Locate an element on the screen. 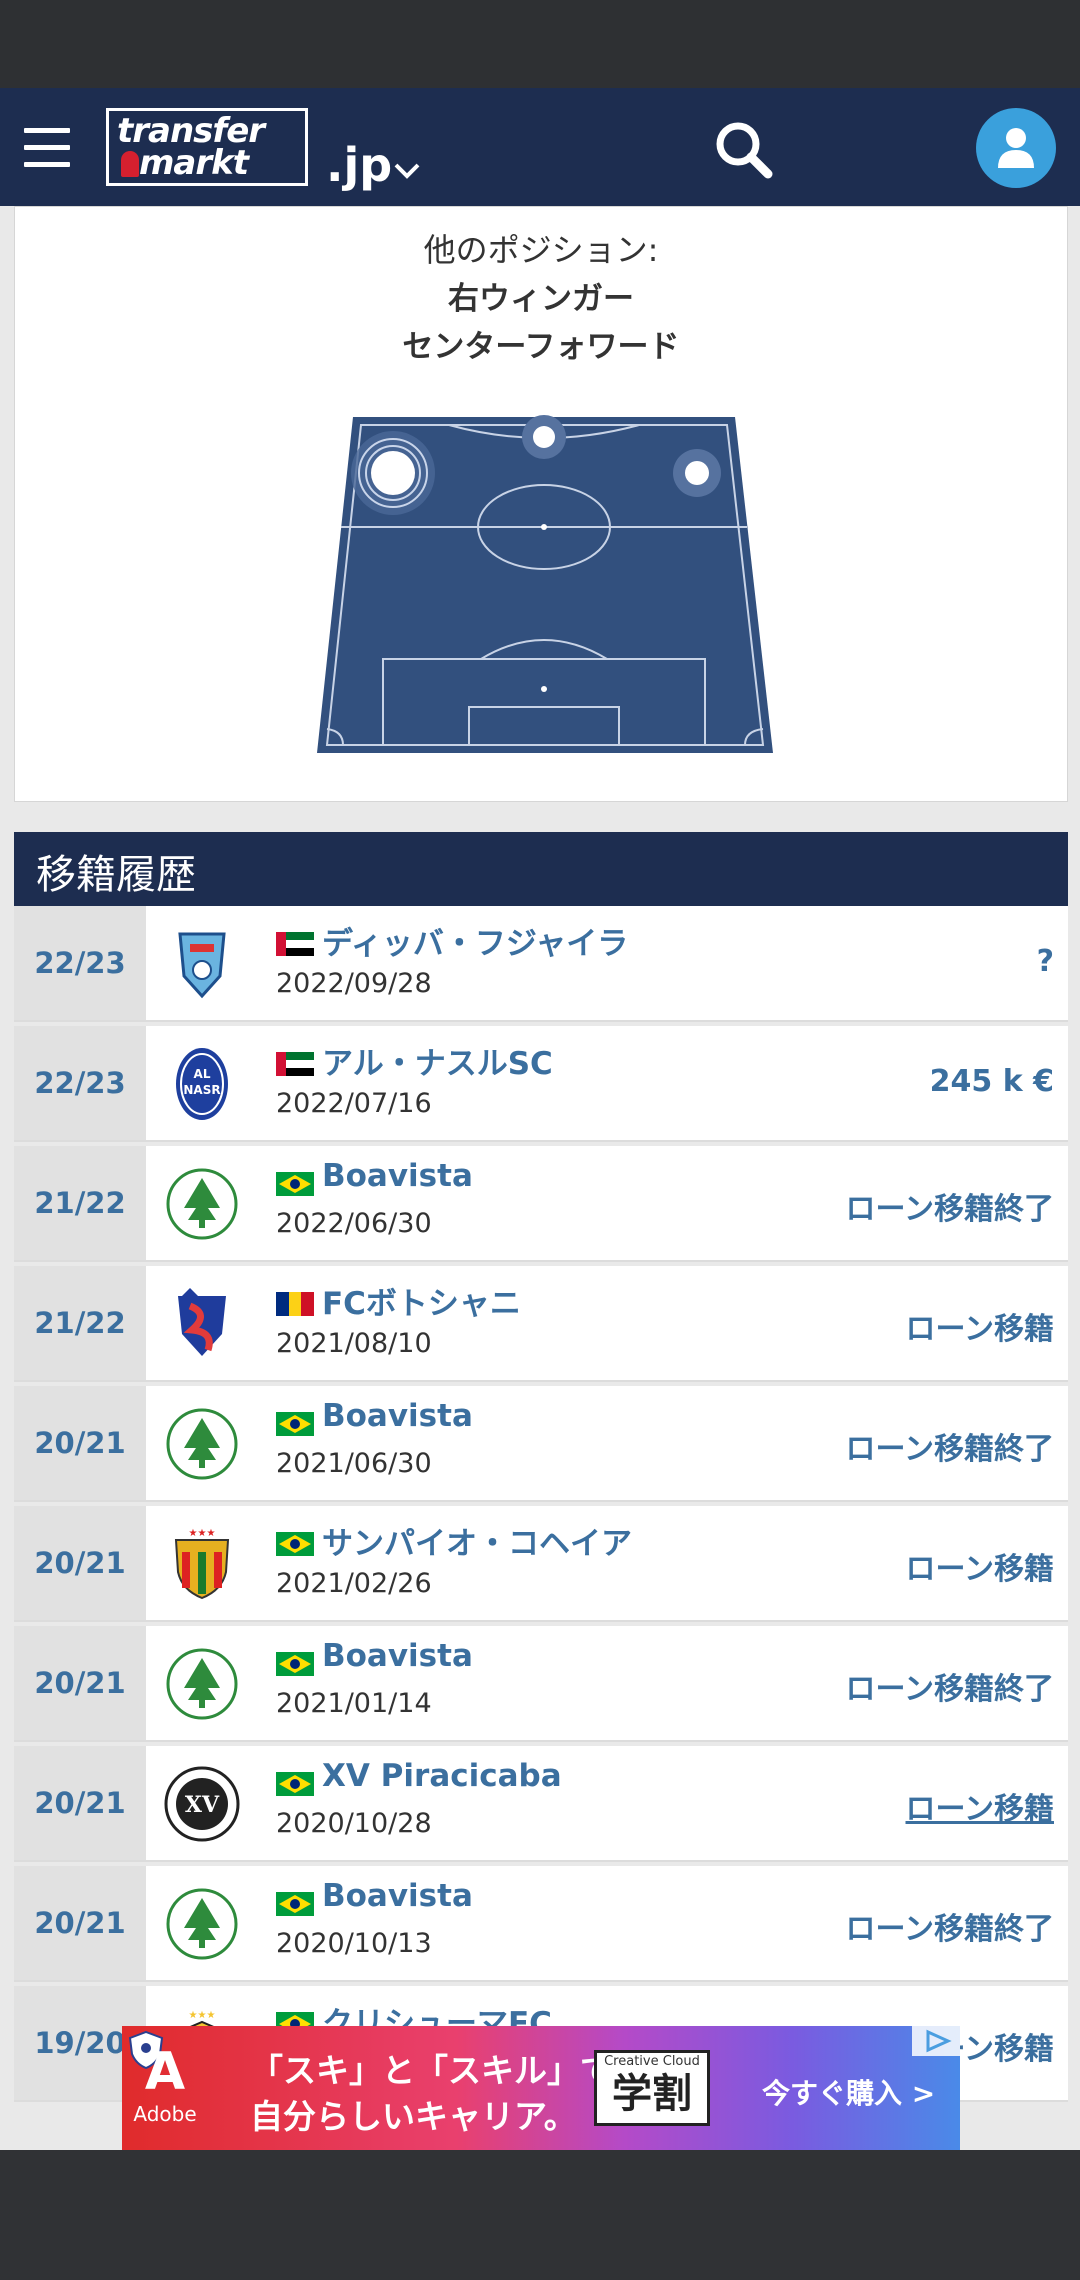 Image resolution: width=1080 pixels, height=2280 pixels. svg-text: NASR is located at coordinates (201, 1090).